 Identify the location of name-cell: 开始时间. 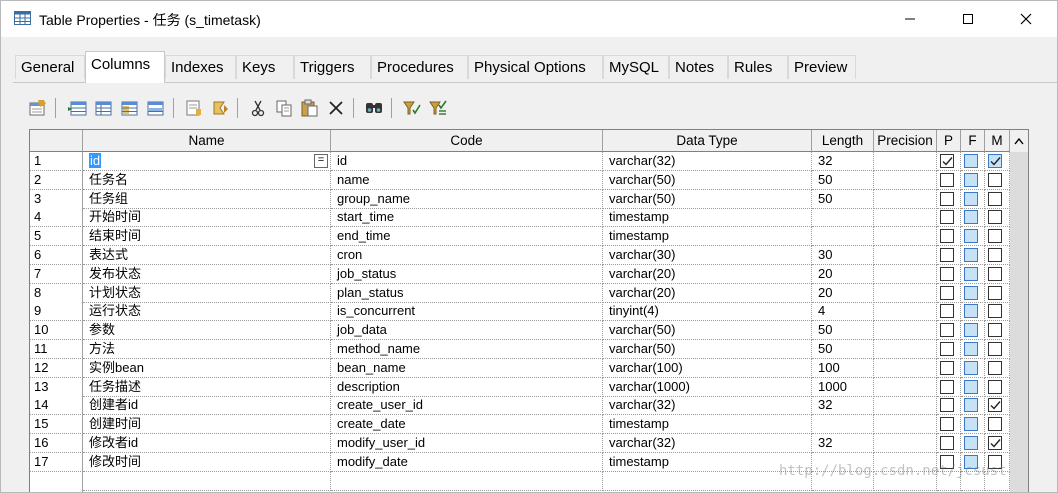
(207, 218).